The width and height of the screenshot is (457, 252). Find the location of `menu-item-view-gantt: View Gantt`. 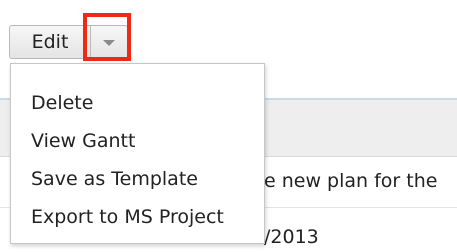

menu-item-view-gantt: View Gantt is located at coordinates (137, 141).